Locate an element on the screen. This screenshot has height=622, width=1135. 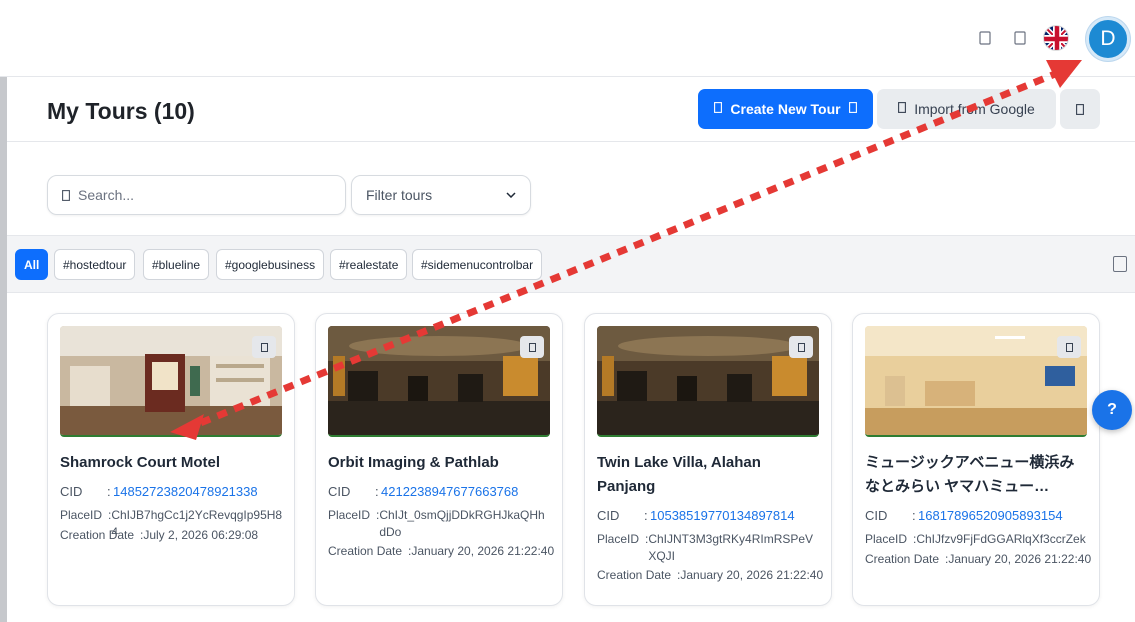
create-new-tour-label: Create New Tour is located at coordinates (785, 109).